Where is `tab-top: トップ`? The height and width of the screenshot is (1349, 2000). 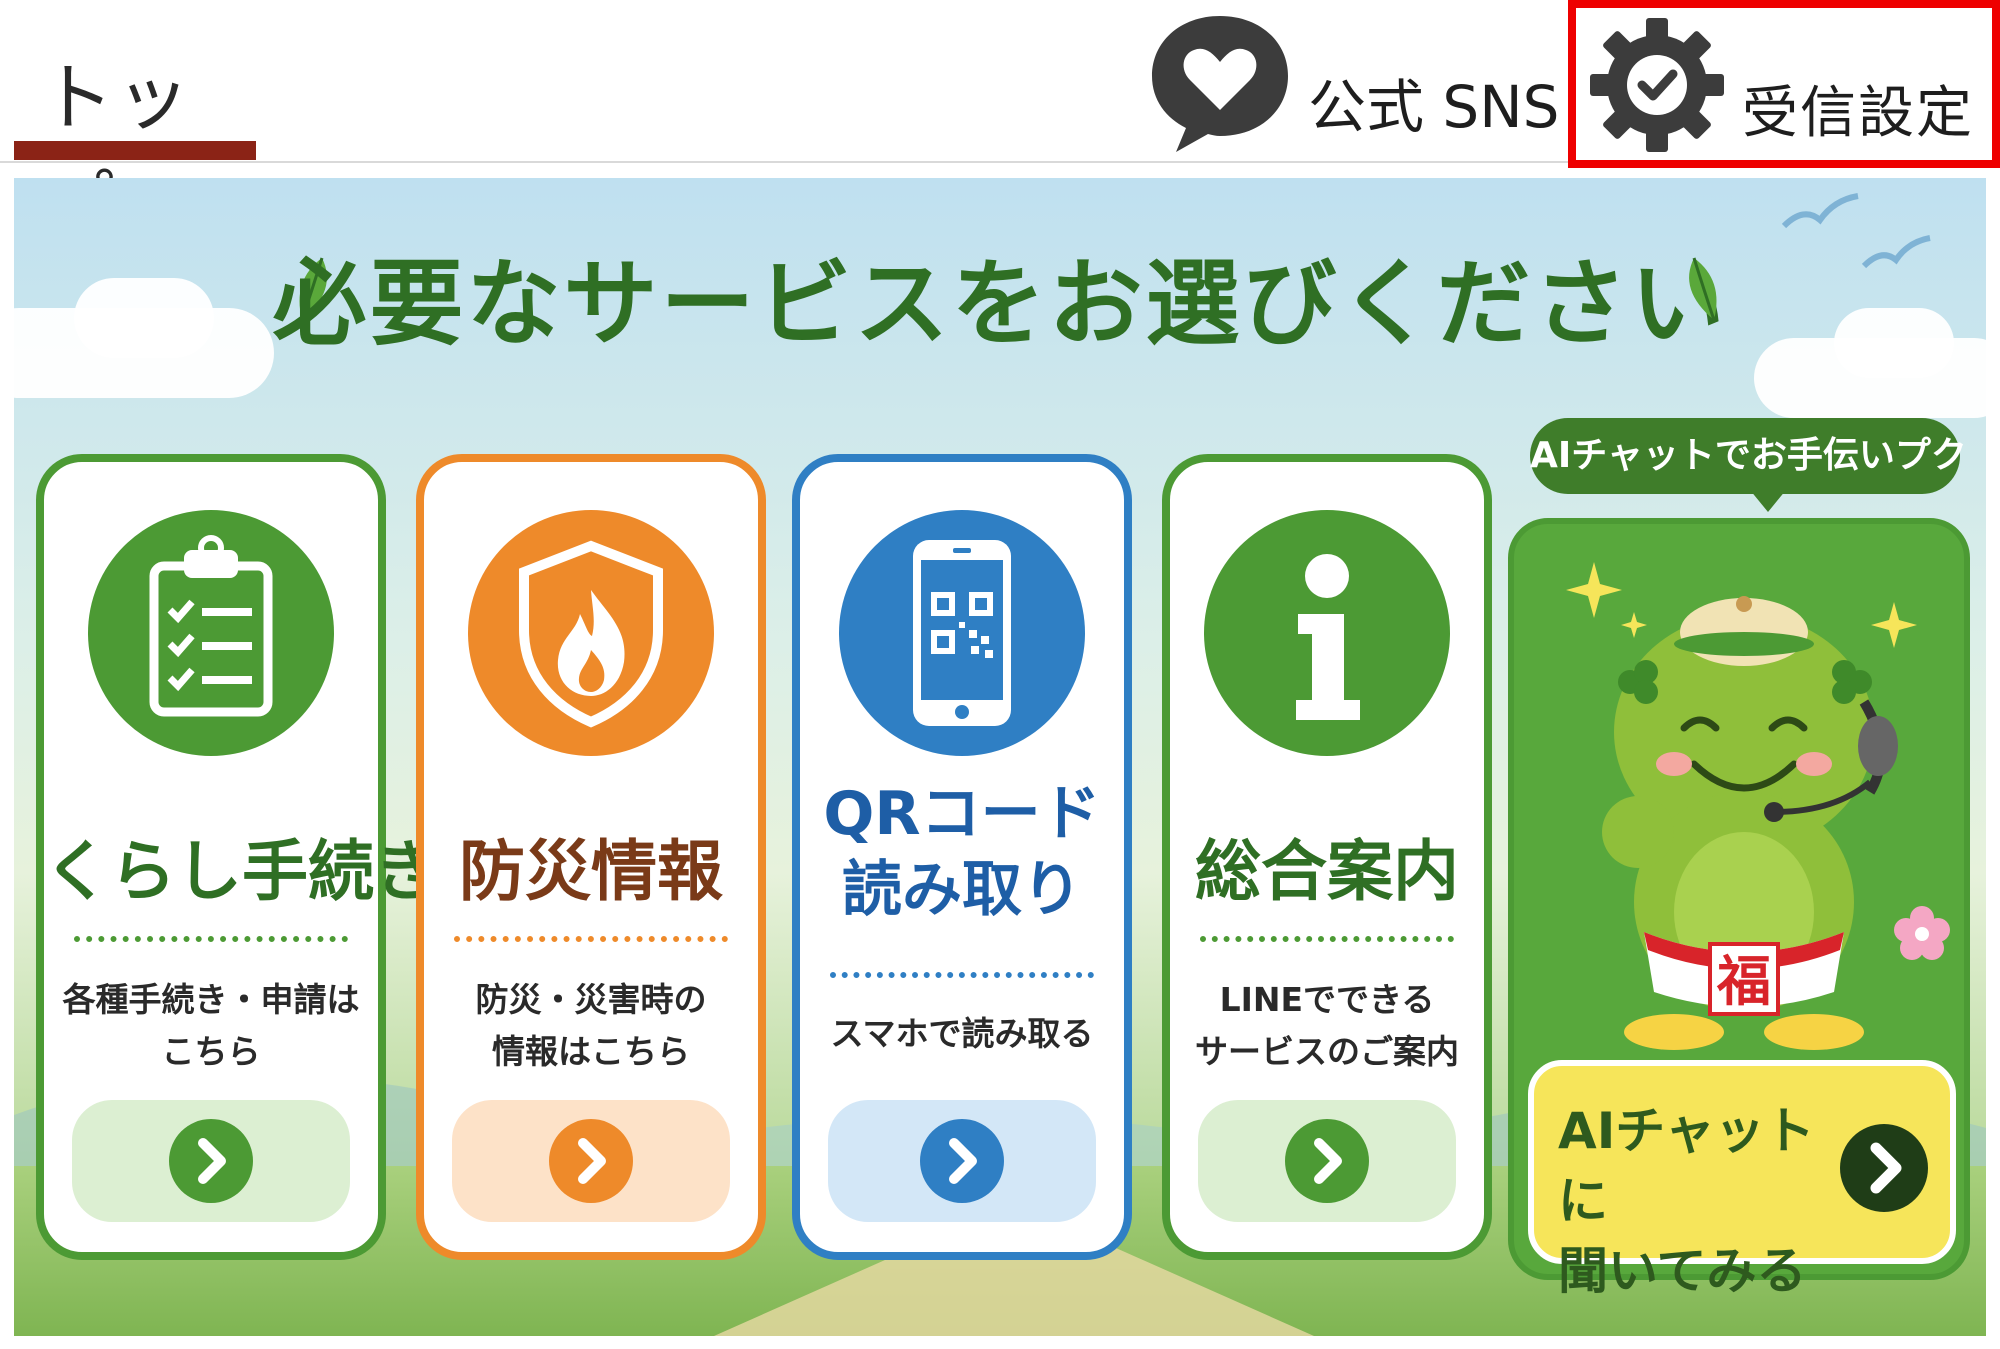 tab-top: トップ is located at coordinates (135, 138).